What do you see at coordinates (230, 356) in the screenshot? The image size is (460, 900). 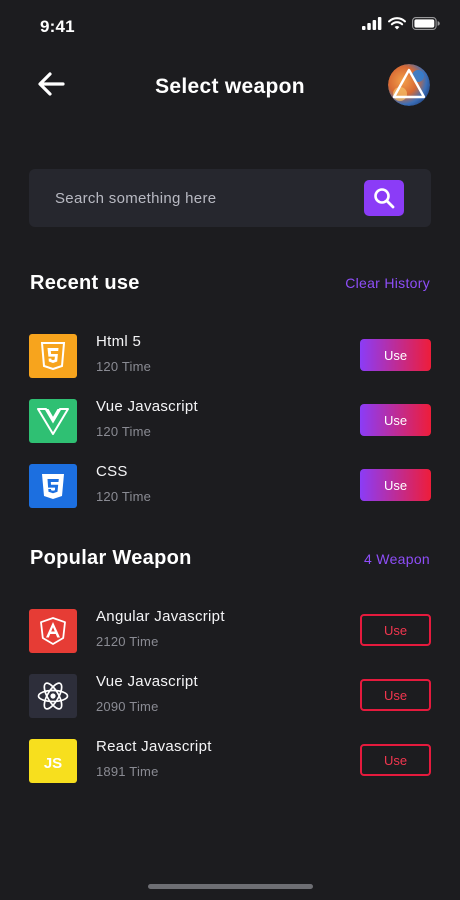 I see `recent-item-html5: Html 5 120 Time Use` at bounding box center [230, 356].